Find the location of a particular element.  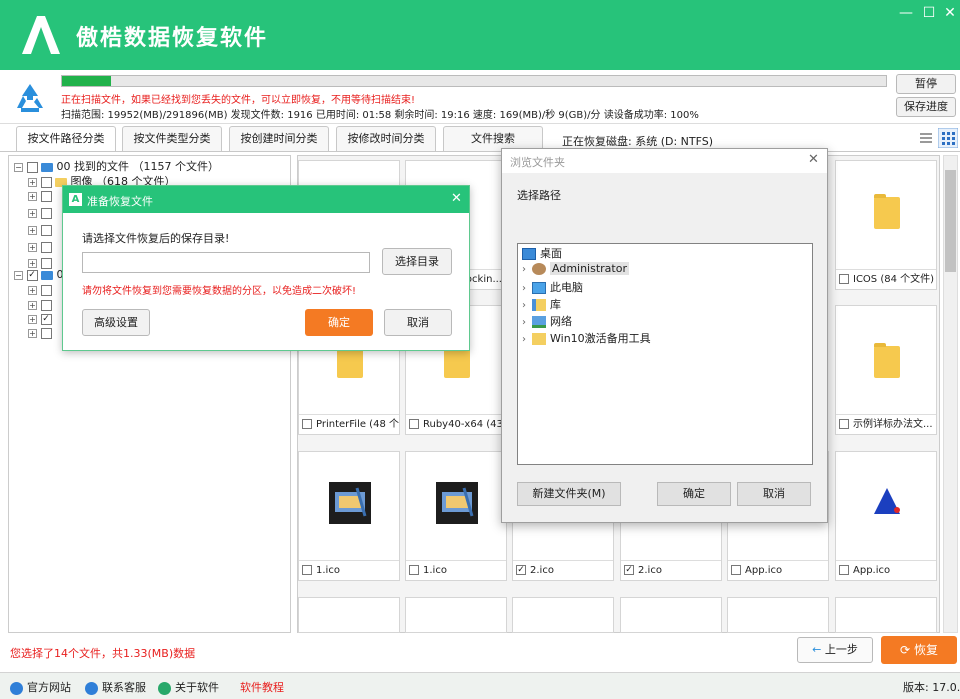

recover-button: ⟳ 恢复 is located at coordinates (919, 650).